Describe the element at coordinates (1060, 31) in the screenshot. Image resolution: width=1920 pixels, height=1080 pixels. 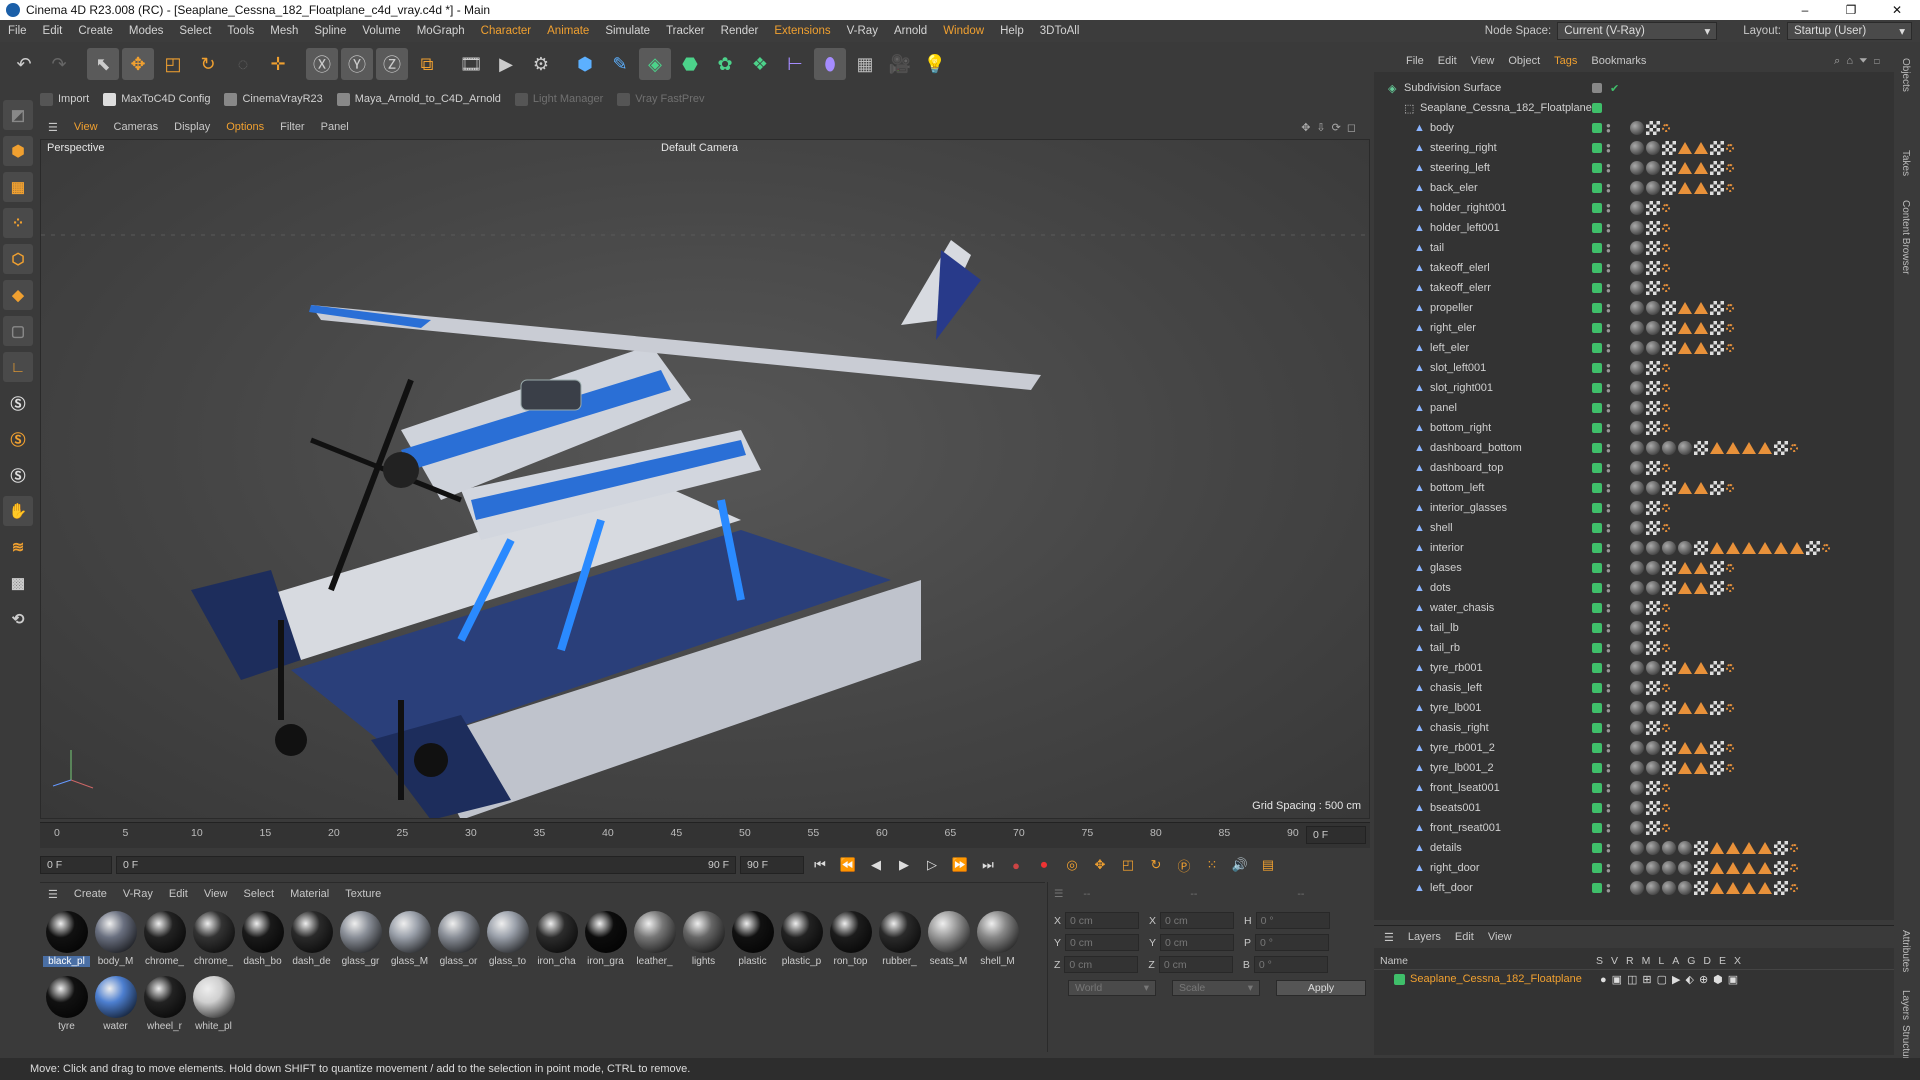
I see `menu-3dtoall: 3DToAll` at that location.